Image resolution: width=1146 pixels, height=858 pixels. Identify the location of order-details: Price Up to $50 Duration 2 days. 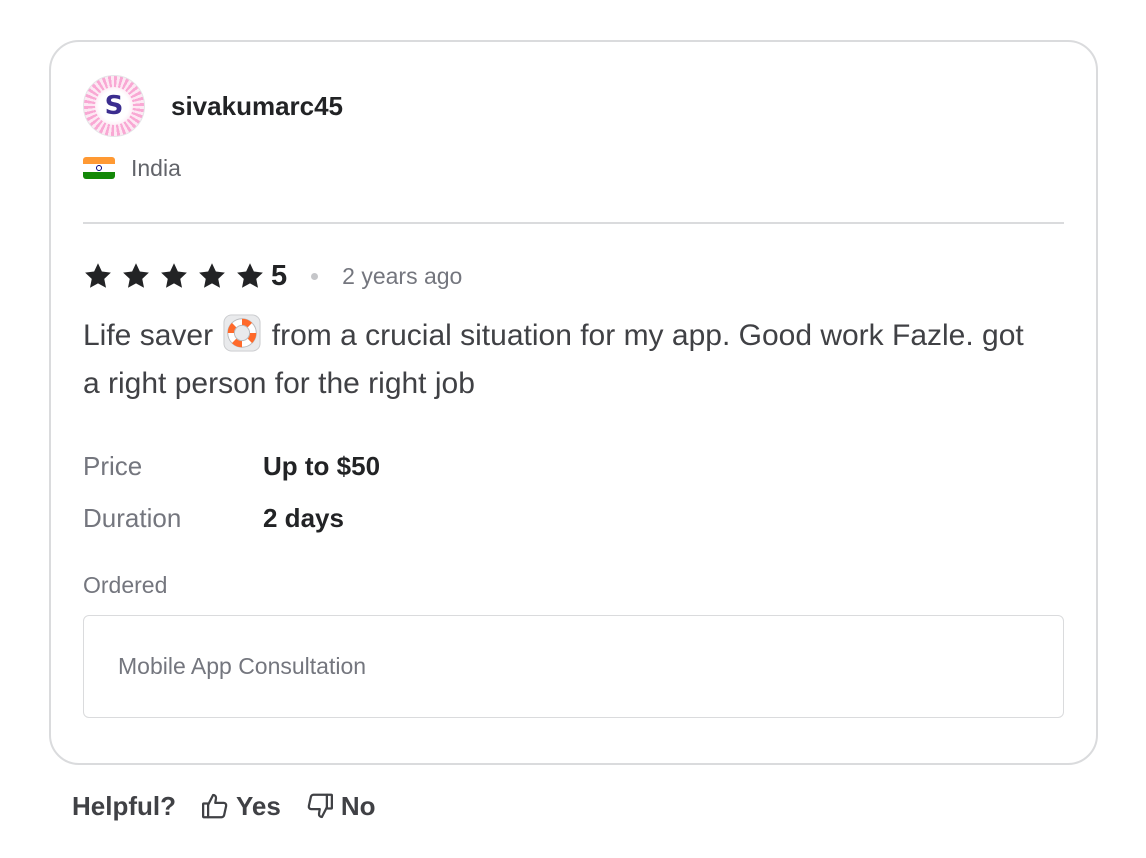
(231, 492).